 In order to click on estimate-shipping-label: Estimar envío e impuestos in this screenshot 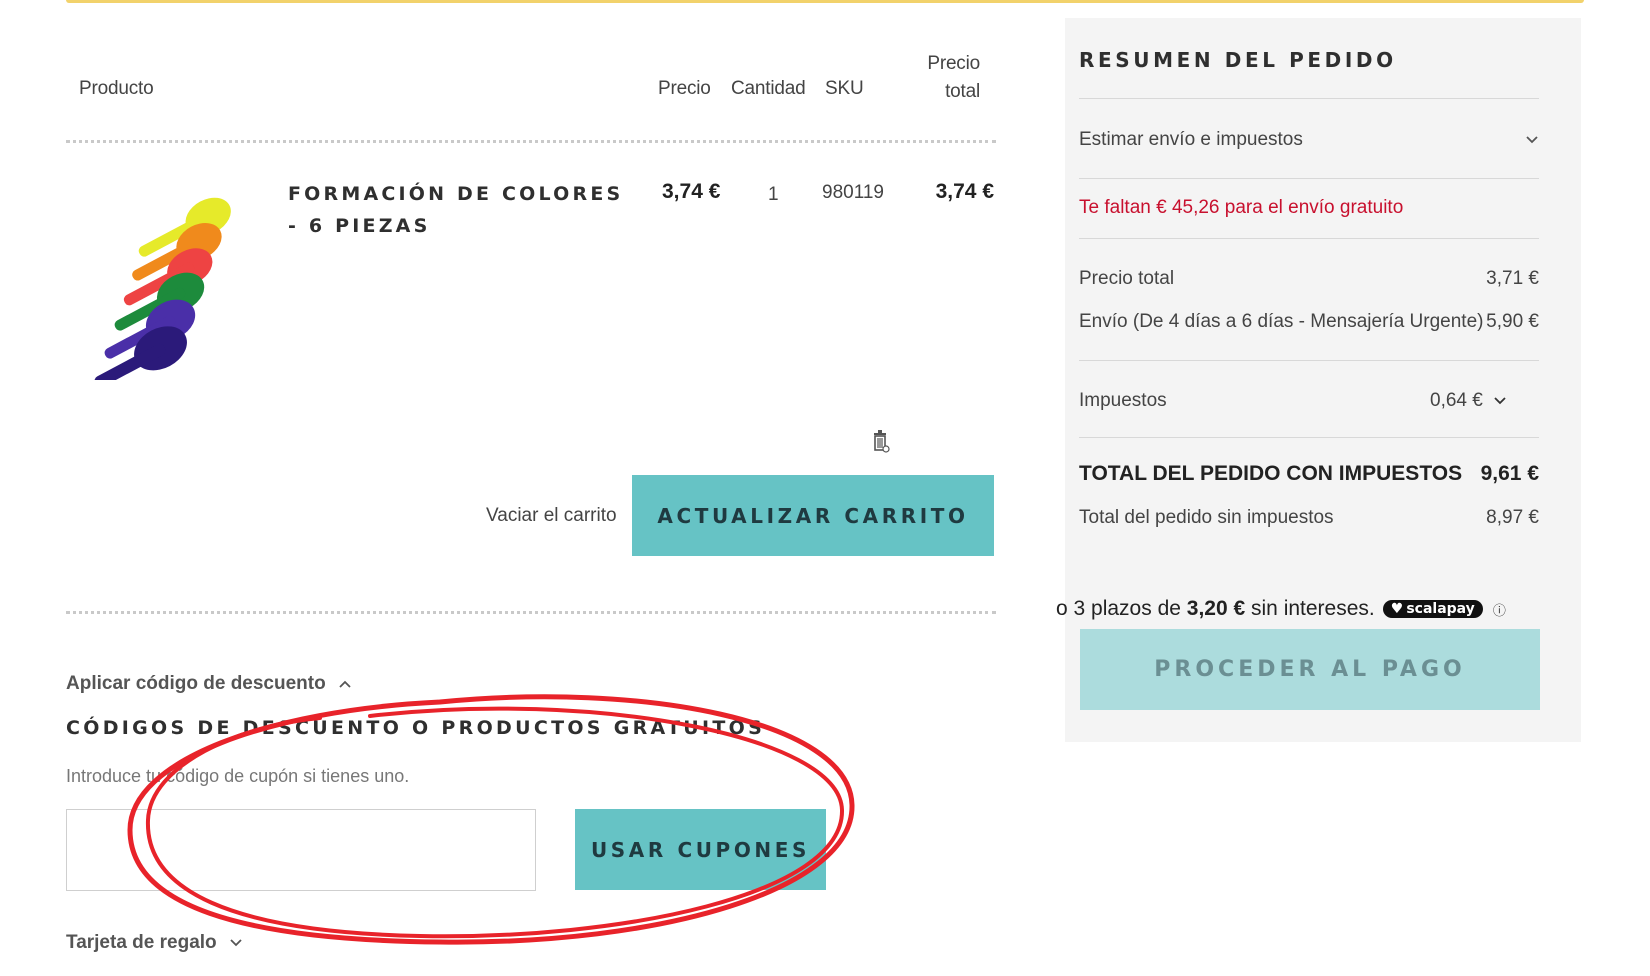, I will do `click(1191, 139)`.